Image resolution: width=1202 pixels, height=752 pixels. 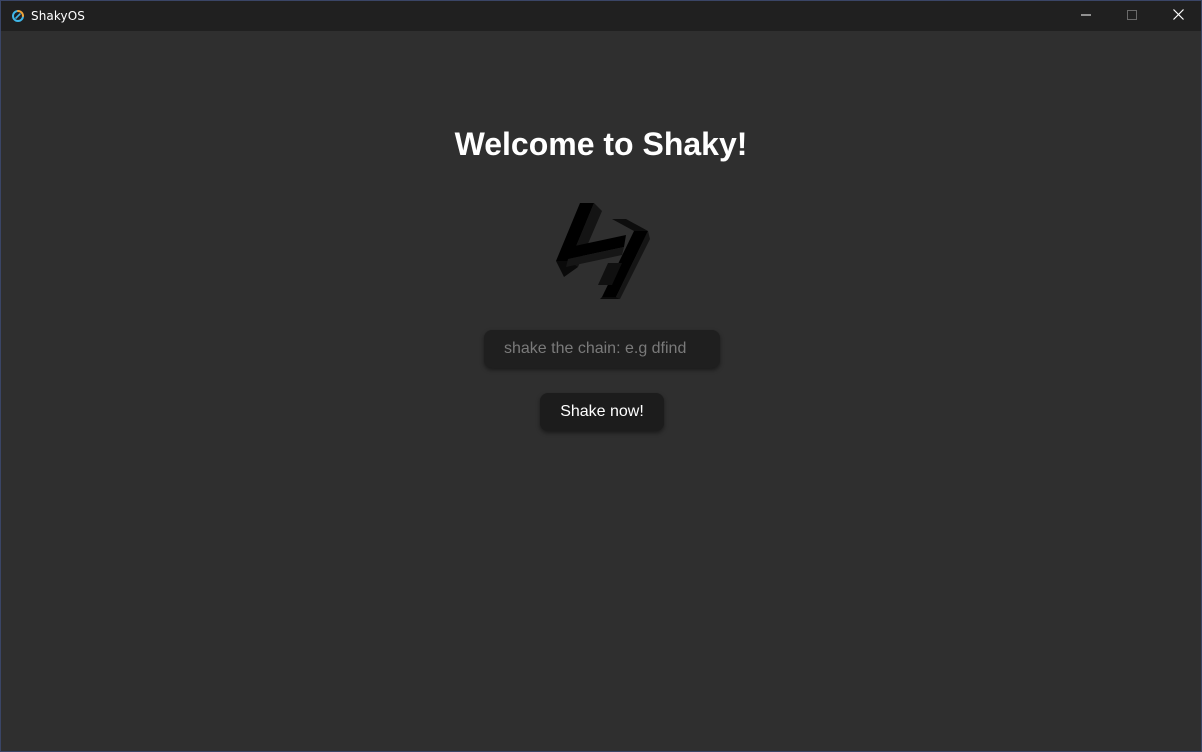 I want to click on maximize-button, so click(x=1132, y=16).